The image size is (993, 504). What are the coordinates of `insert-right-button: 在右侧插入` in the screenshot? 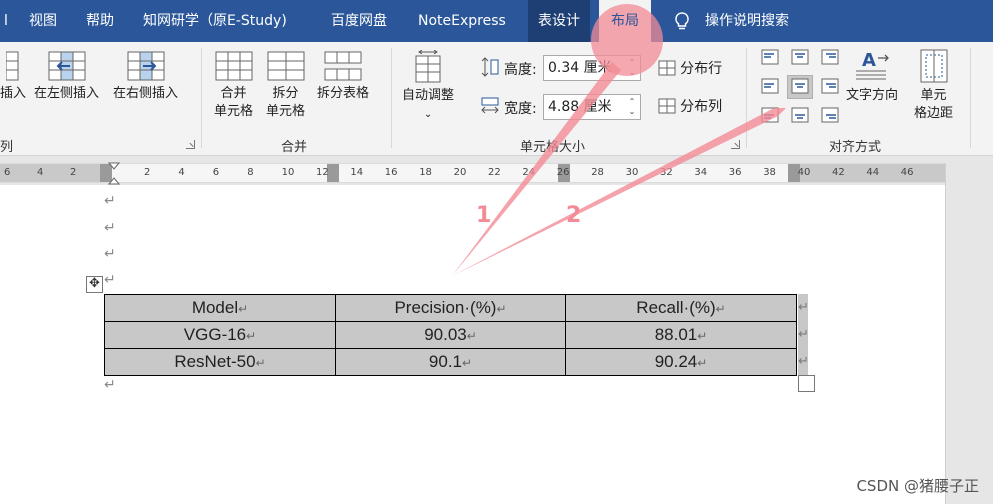 It's located at (145, 76).